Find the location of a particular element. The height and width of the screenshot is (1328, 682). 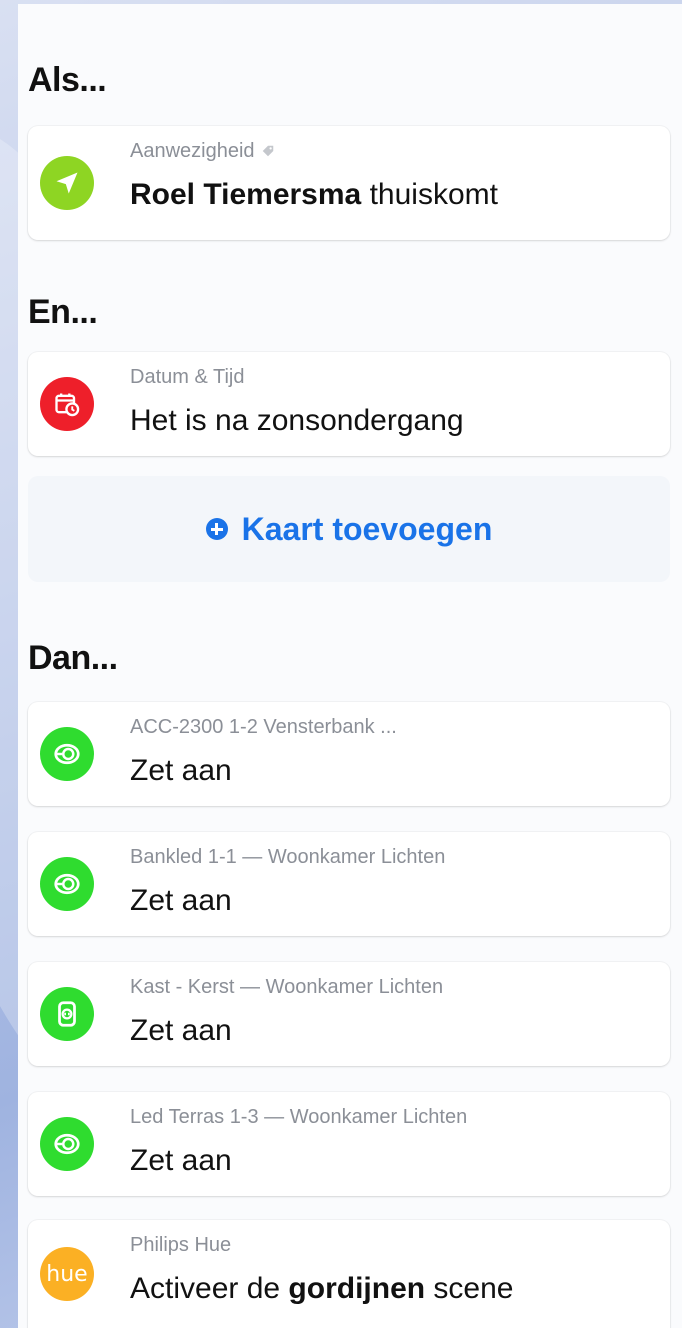

action-card: Bankled 1-1 — Woonkamer Lichten Zet aan is located at coordinates (349, 884).